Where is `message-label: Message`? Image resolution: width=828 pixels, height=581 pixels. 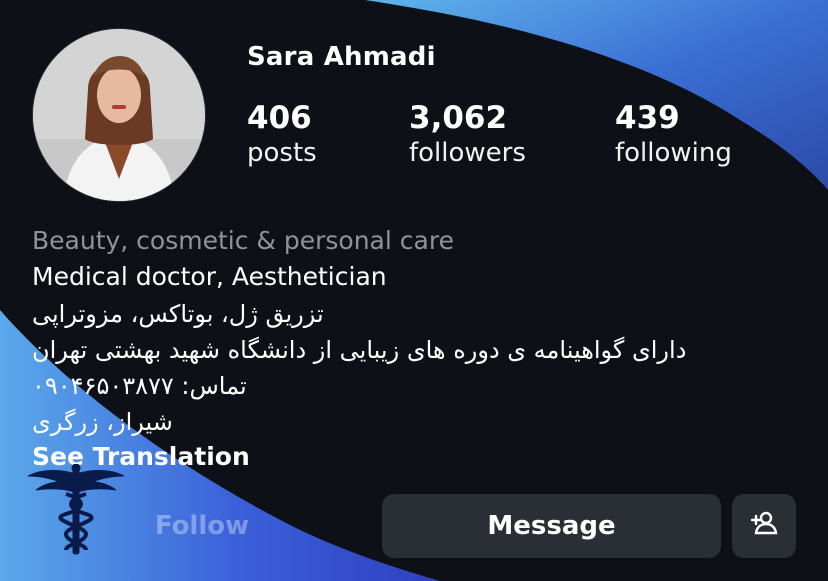
message-label: Message is located at coordinates (551, 526).